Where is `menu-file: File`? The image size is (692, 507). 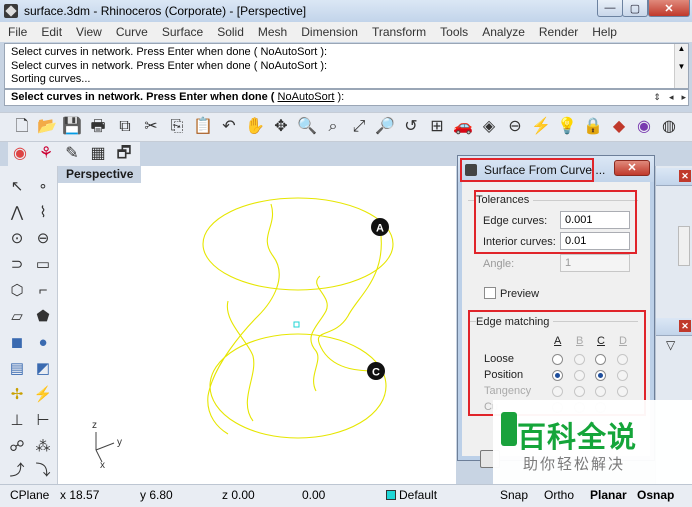 menu-file: File is located at coordinates (17, 32).